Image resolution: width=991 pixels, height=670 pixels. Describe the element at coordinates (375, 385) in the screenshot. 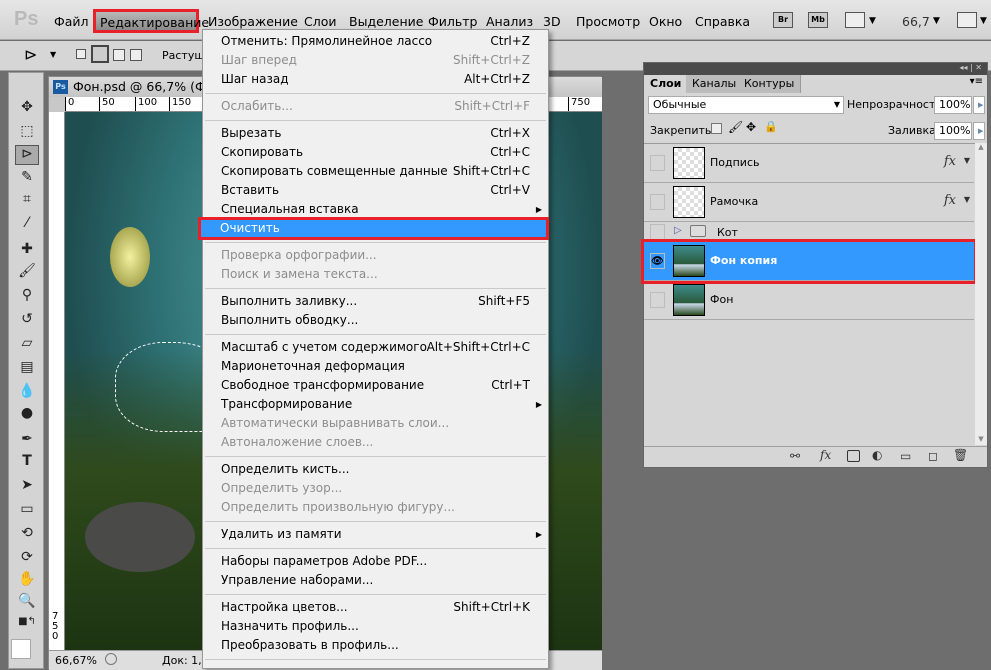

I see `menu-item: Свободное трансформирование Ctrl+T` at that location.